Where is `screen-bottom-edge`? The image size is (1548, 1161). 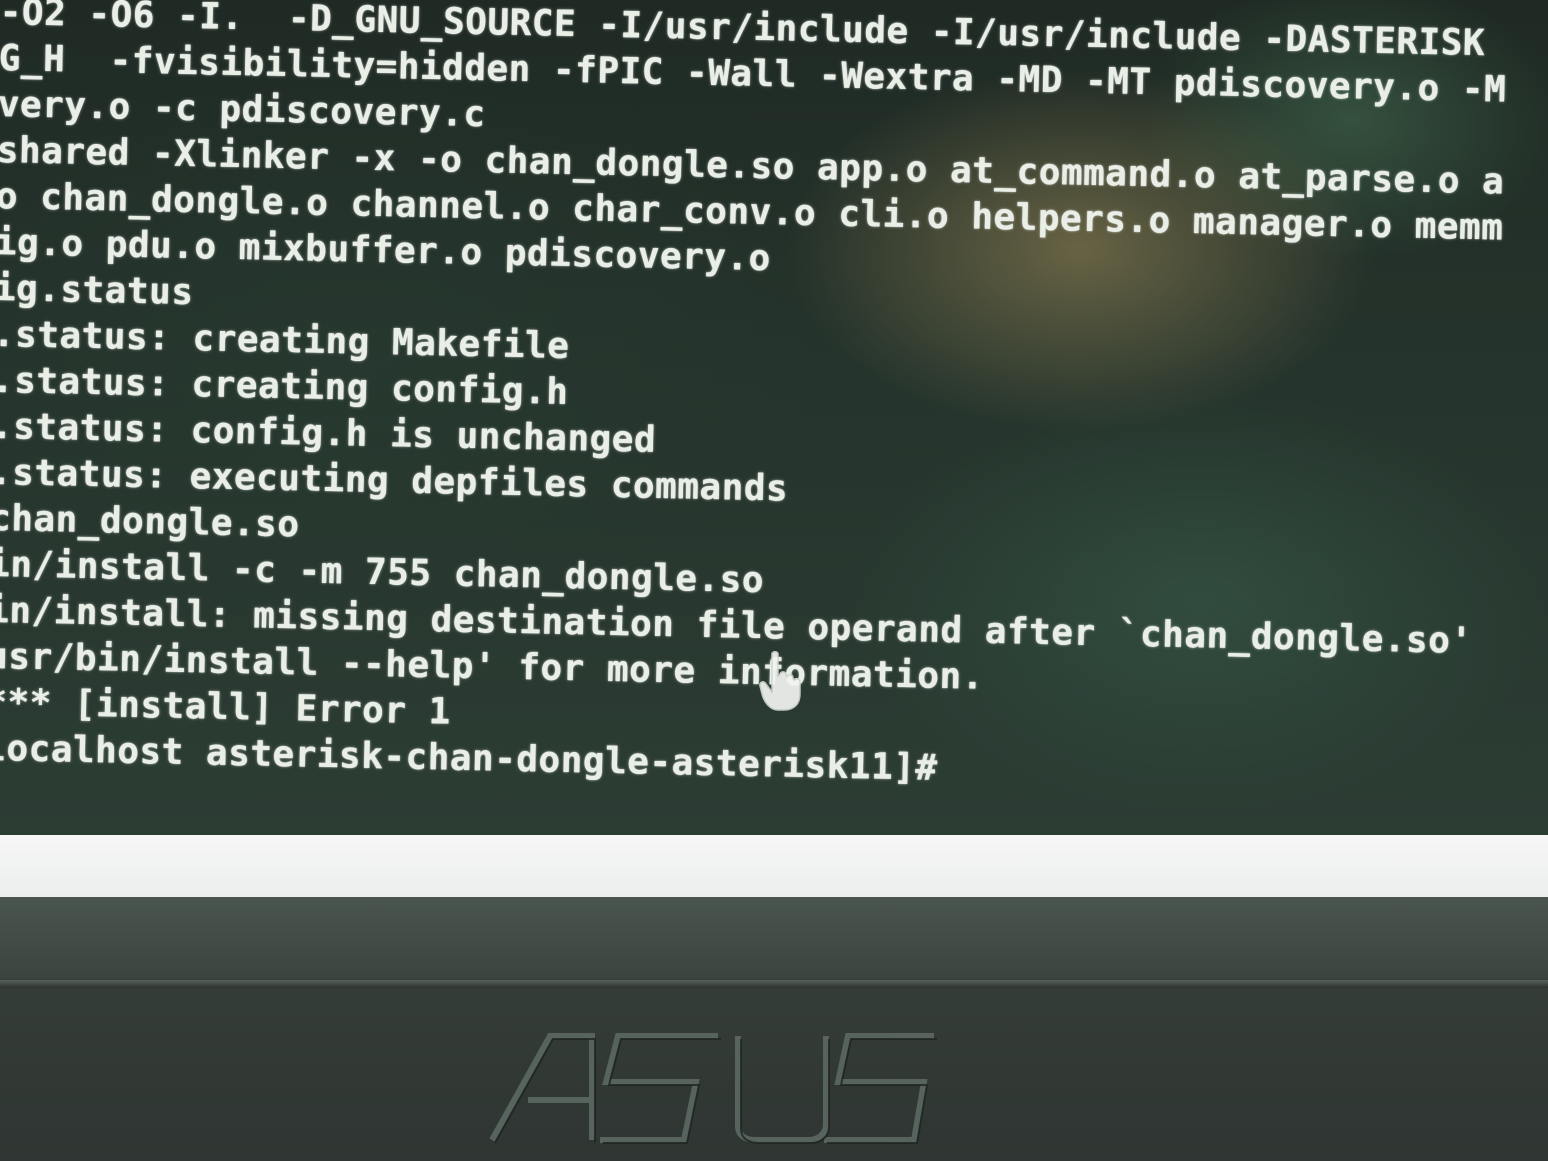 screen-bottom-edge is located at coordinates (774, 866).